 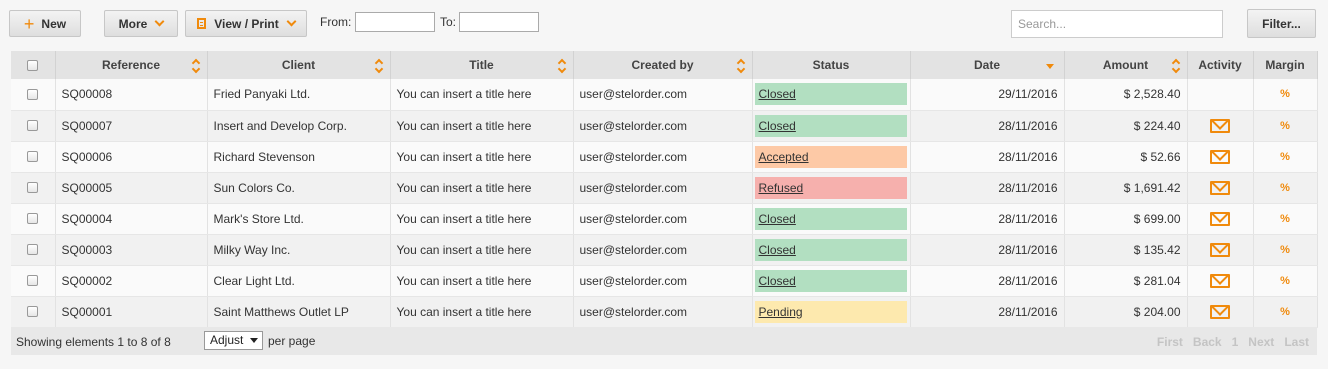 I want to click on reference-cell: SQ00002, so click(x=131, y=281).